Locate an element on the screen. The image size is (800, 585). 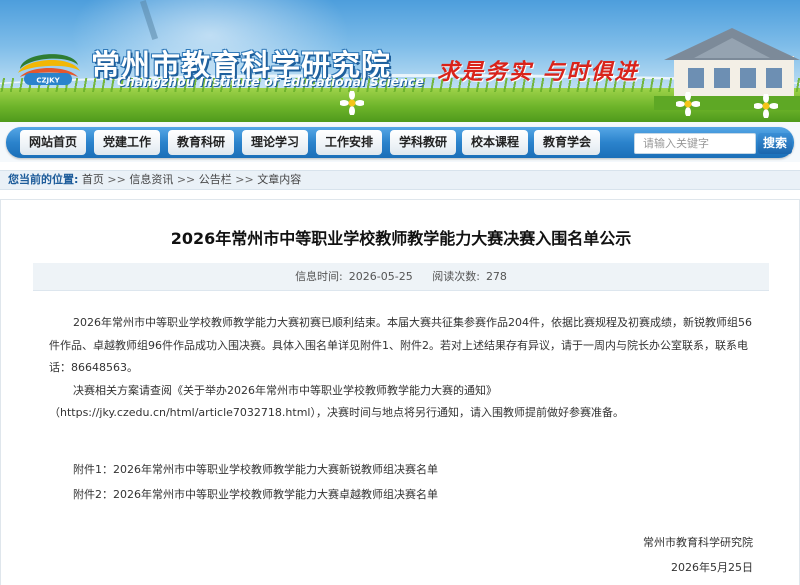
logo-text: CZJKY is located at coordinates (48, 81).